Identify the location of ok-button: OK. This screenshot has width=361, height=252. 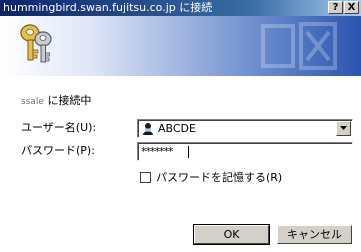
(231, 234).